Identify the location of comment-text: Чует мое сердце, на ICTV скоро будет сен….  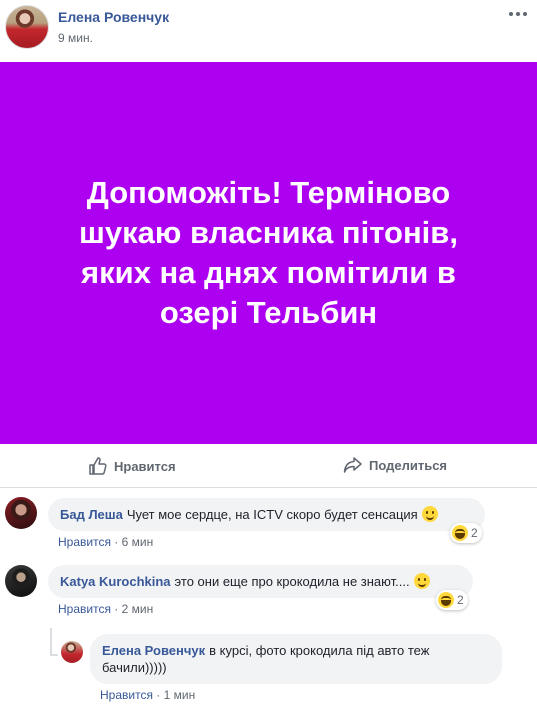
(272, 514).